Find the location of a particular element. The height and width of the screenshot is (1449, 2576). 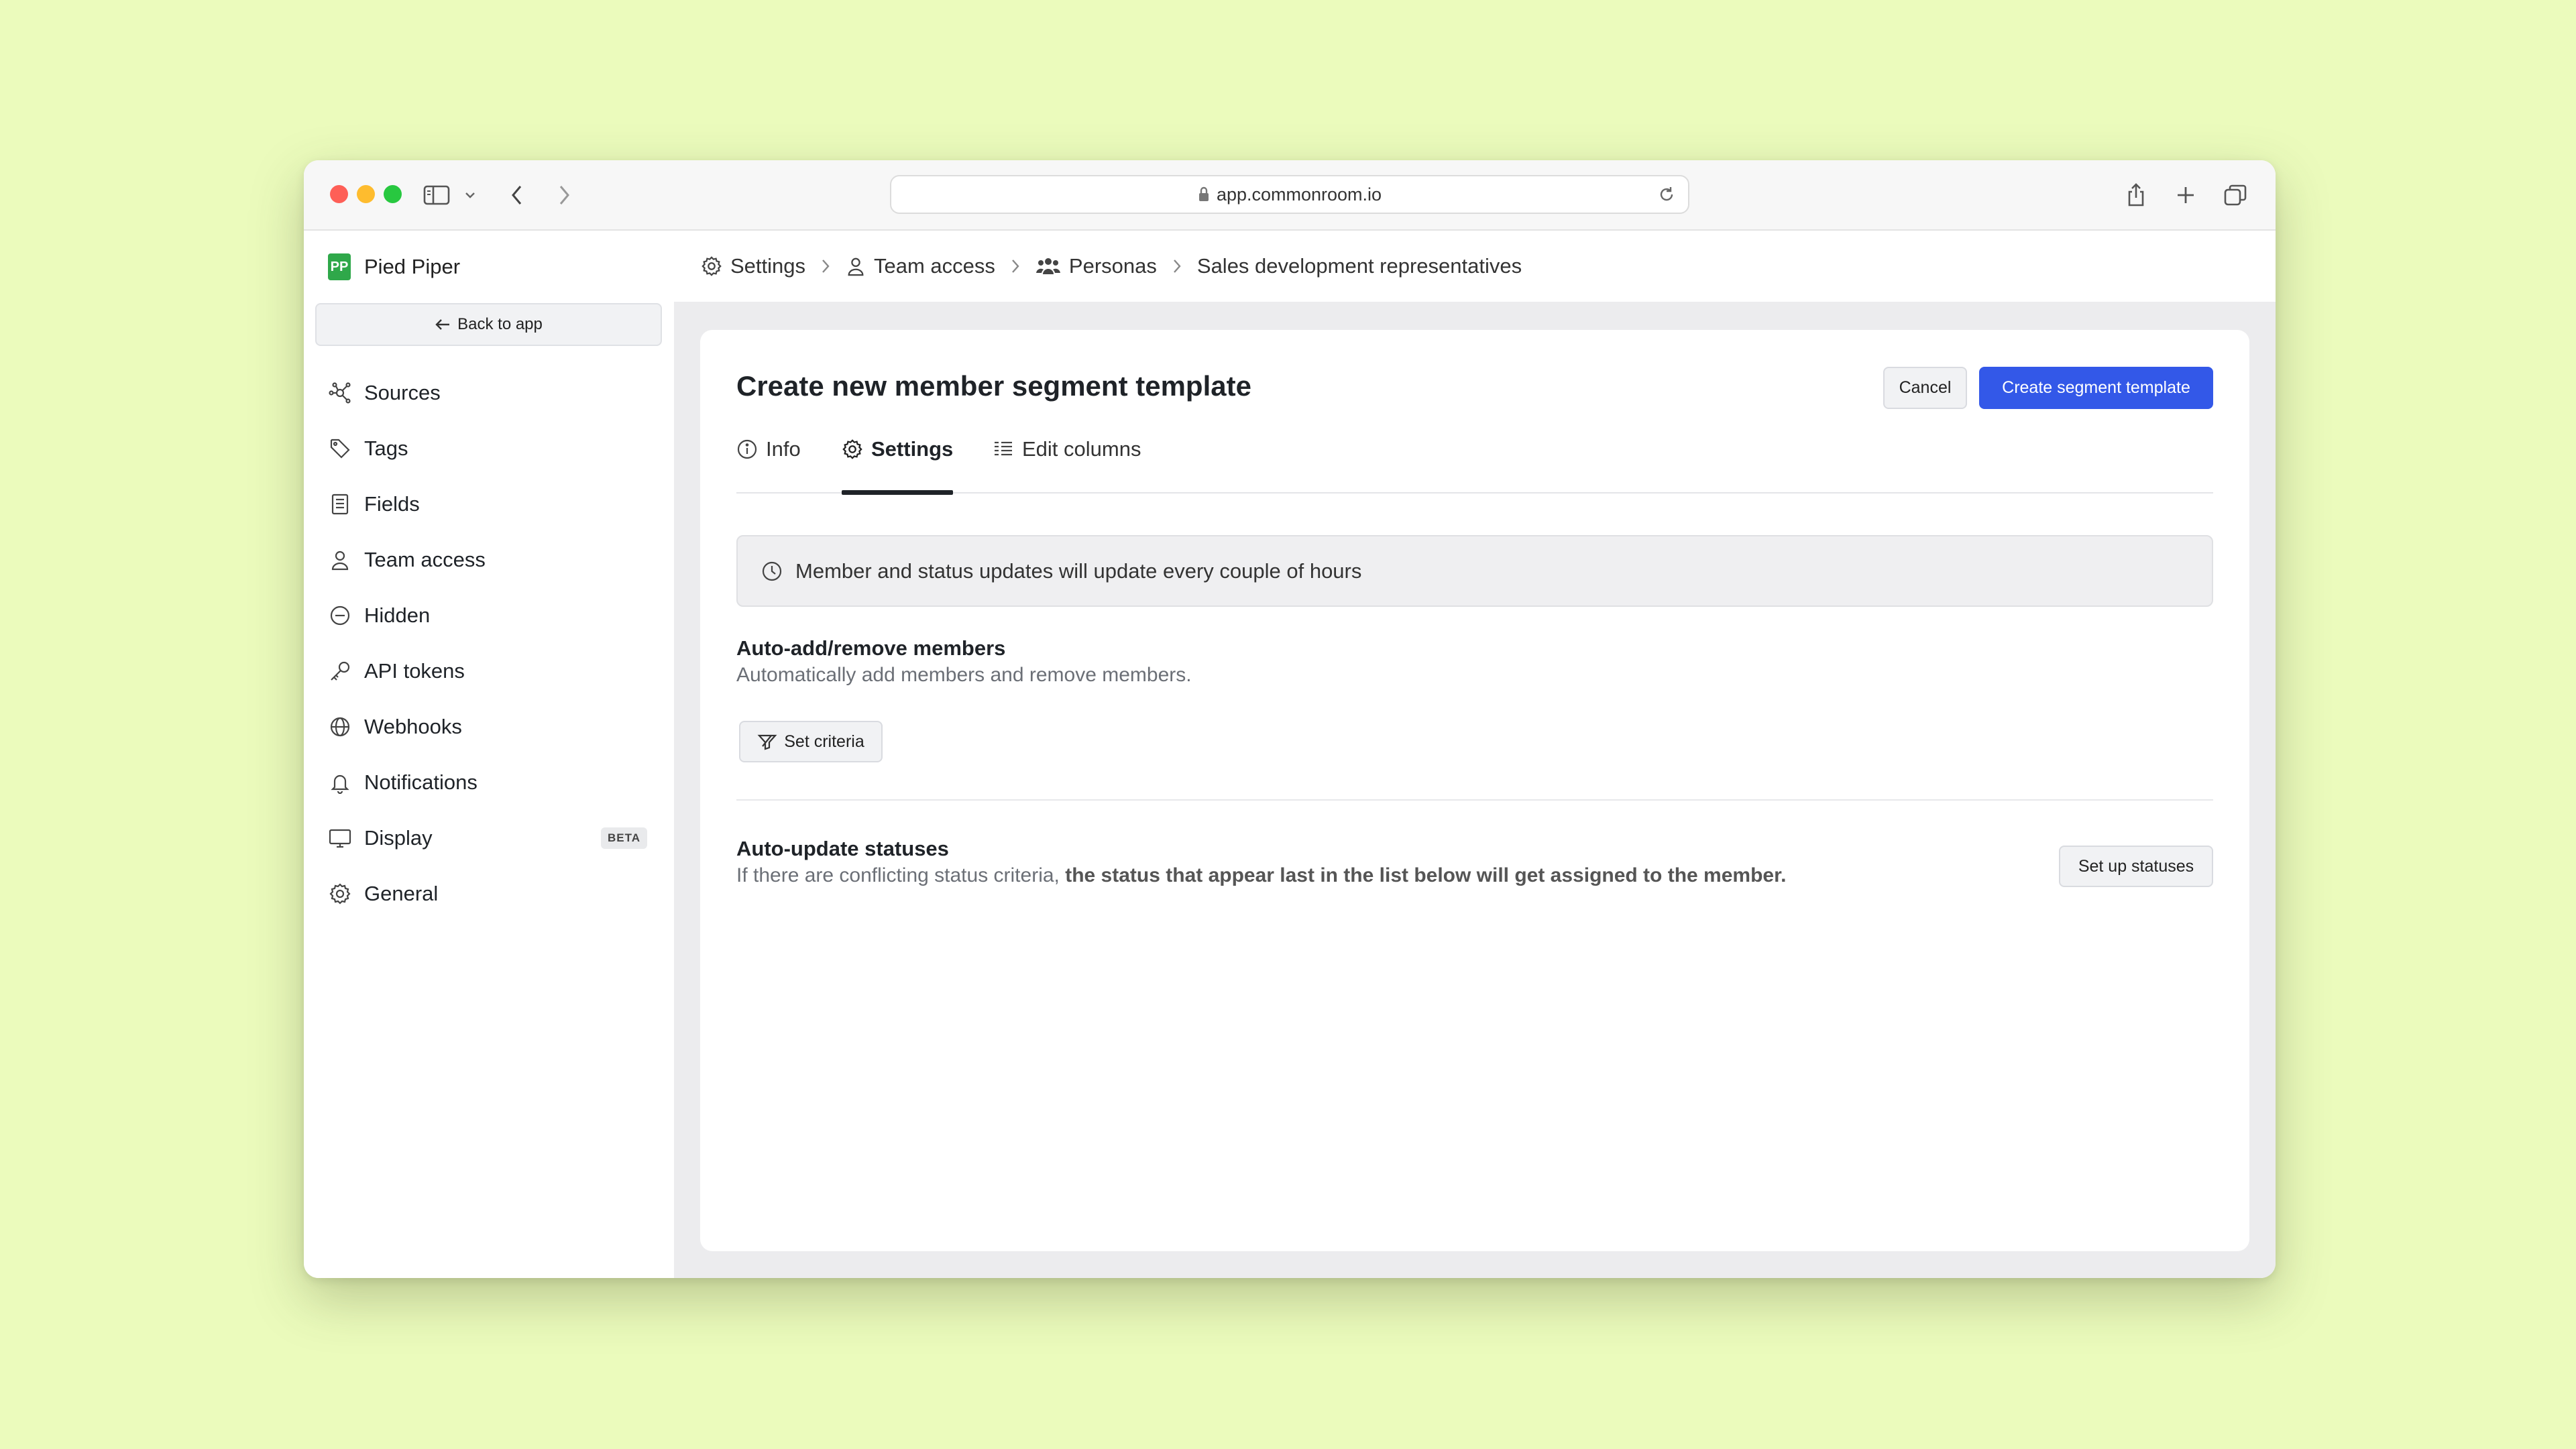

close-window-button is located at coordinates (339, 194).